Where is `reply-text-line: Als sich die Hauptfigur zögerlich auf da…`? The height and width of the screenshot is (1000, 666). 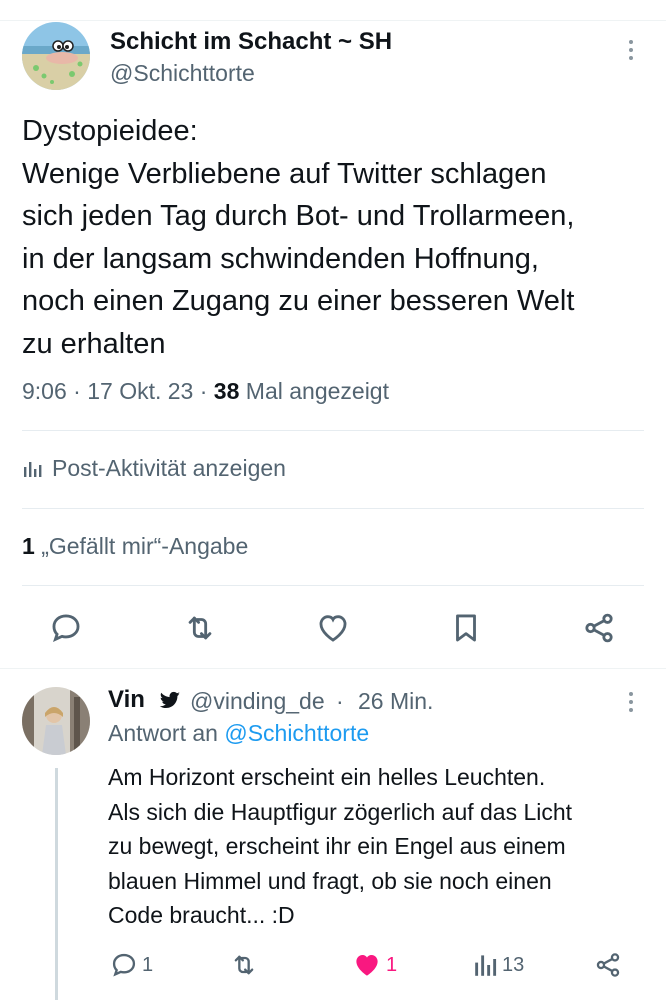
reply-text-line: Als sich die Hauptfigur zögerlich auf da… is located at coordinates (340, 811).